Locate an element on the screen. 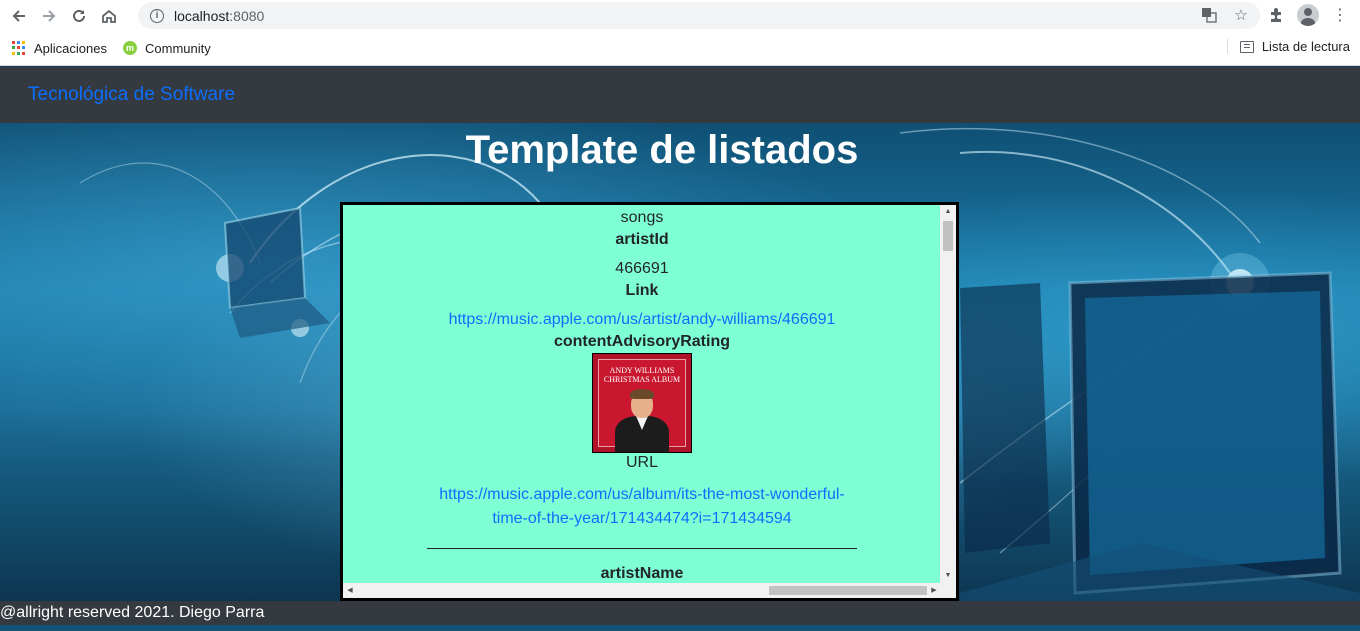 The image size is (1360, 631). scroll-left-arrow-icon: ◀ is located at coordinates (350, 590).